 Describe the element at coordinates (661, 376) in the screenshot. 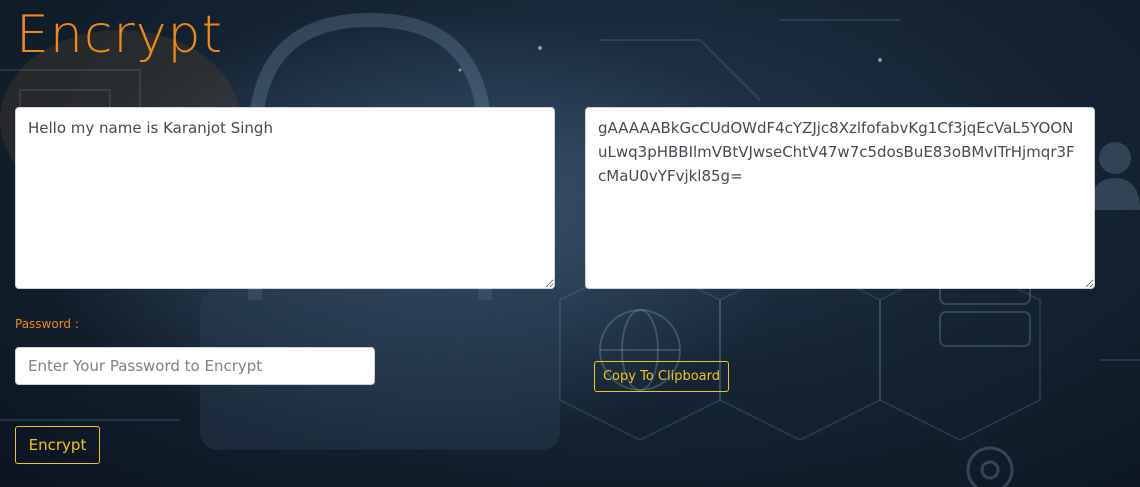

I see `copy-to-clipboard-button: Copy To Clipboard` at that location.